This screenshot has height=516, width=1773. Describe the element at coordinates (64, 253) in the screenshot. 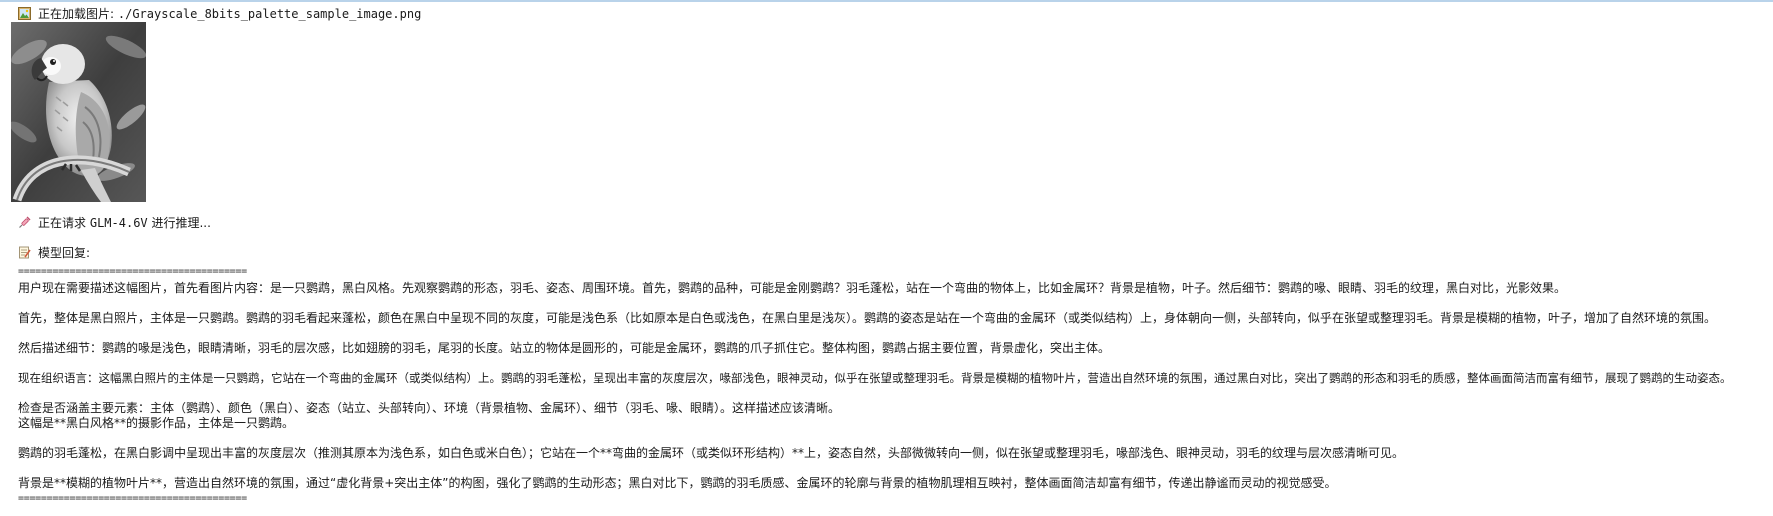

I see `reply-label: 模型回复:` at that location.